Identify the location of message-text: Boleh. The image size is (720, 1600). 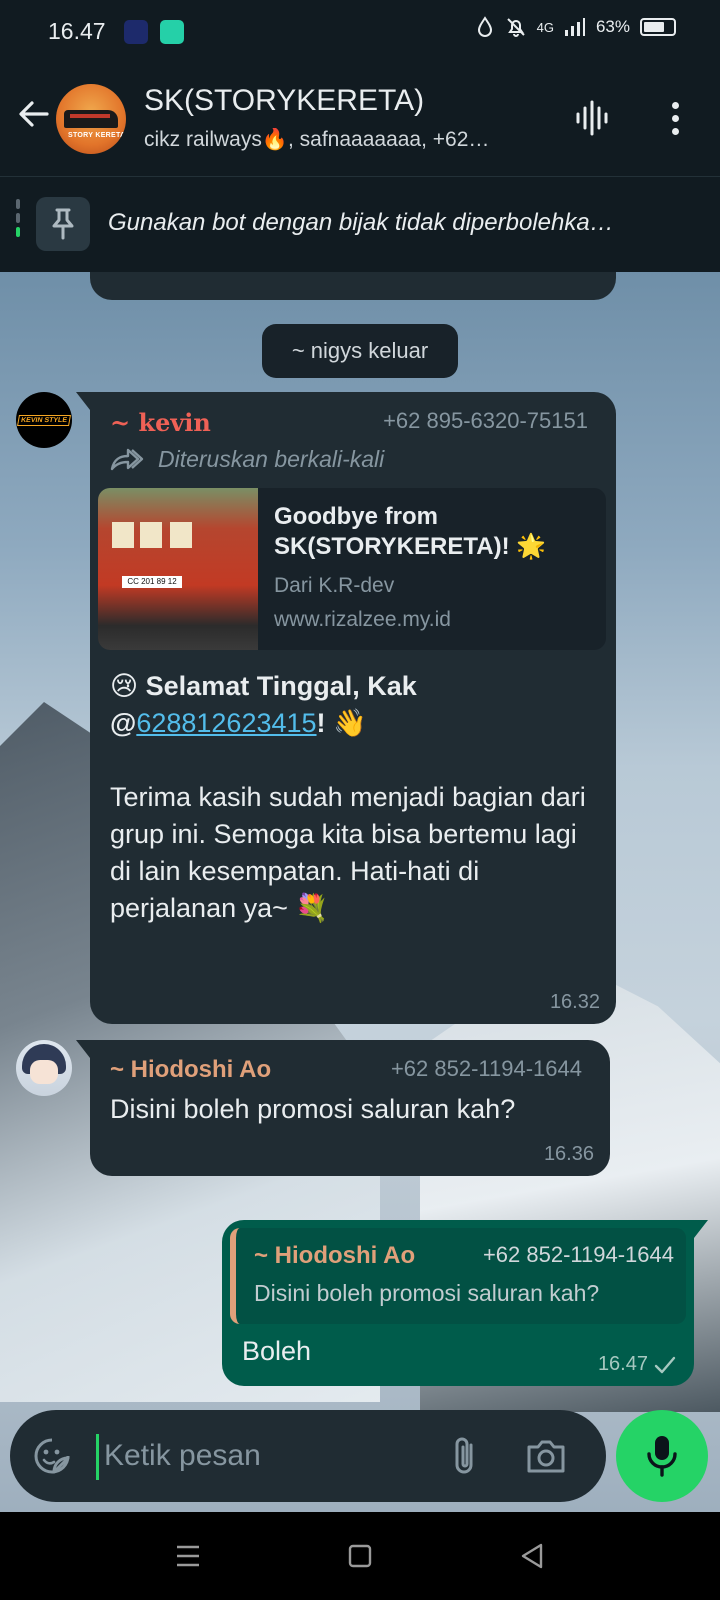
(277, 1351).